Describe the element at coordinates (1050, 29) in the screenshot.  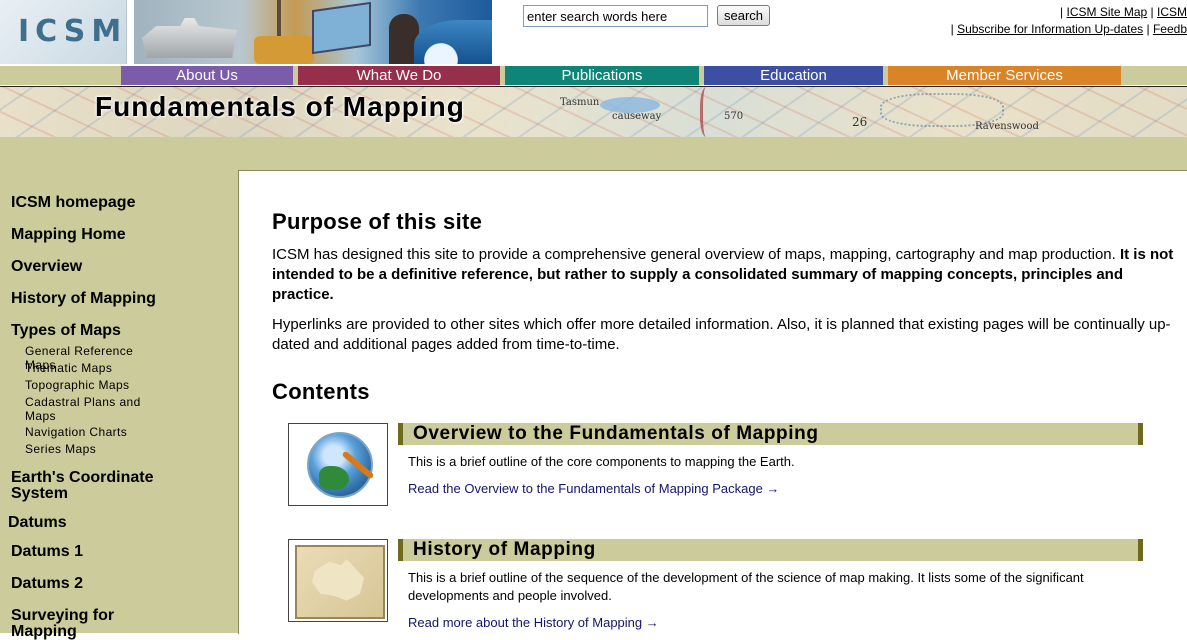
I see `subscribe-link: Subscribe for Information Up-dates` at that location.